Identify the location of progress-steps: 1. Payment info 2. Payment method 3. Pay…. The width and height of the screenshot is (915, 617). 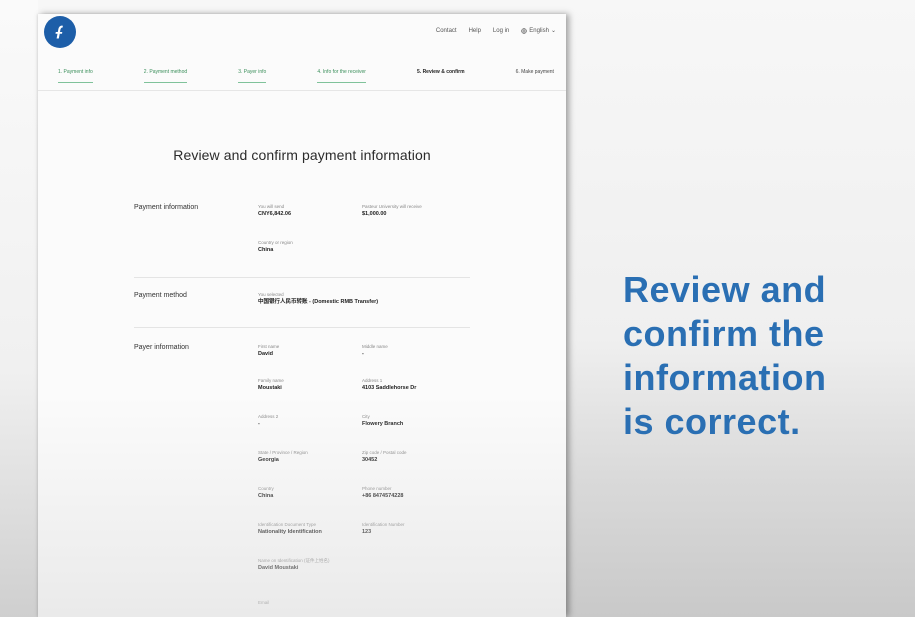
(302, 80).